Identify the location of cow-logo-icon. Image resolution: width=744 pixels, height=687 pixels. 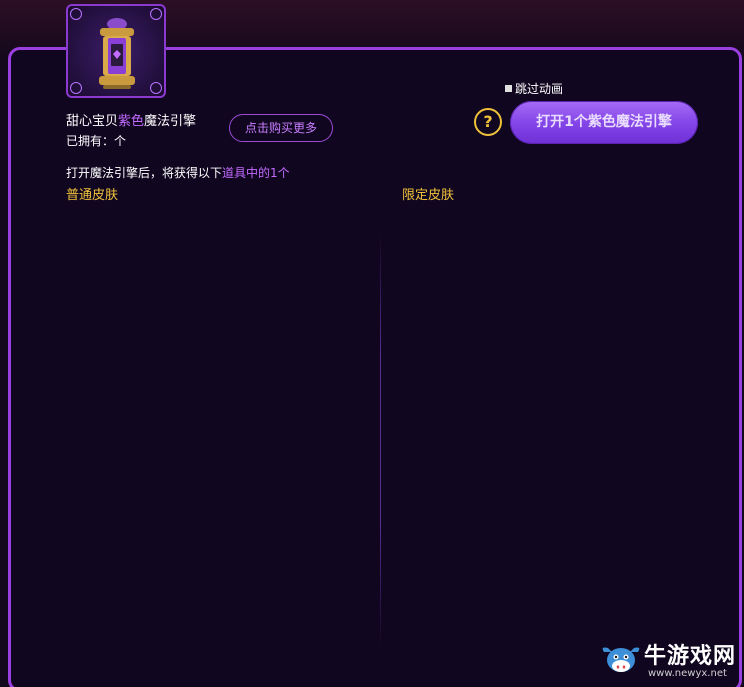
(621, 659).